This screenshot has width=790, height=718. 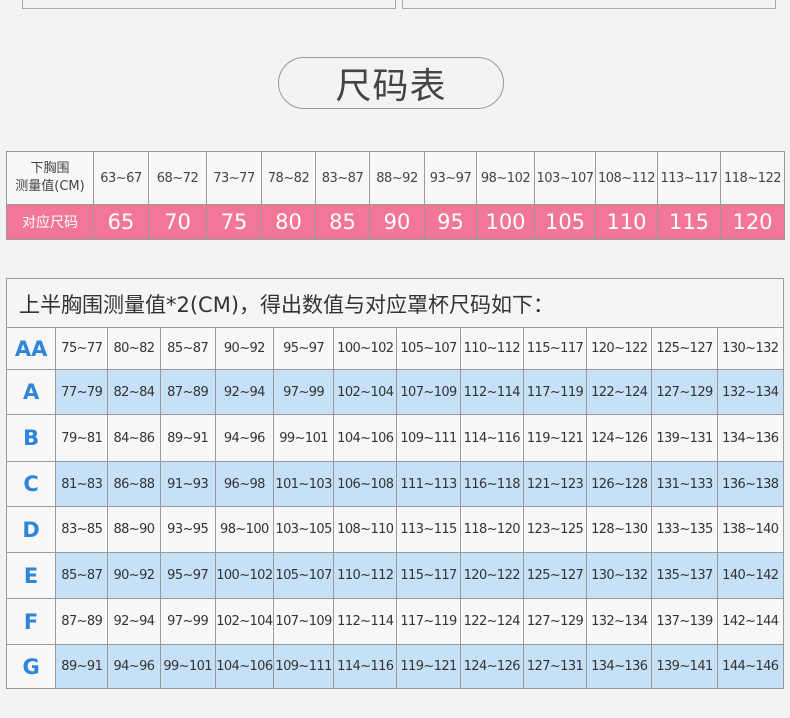 What do you see at coordinates (50, 178) in the screenshot?
I see `underbust-header-cell: 下胸围测量值(CM)` at bounding box center [50, 178].